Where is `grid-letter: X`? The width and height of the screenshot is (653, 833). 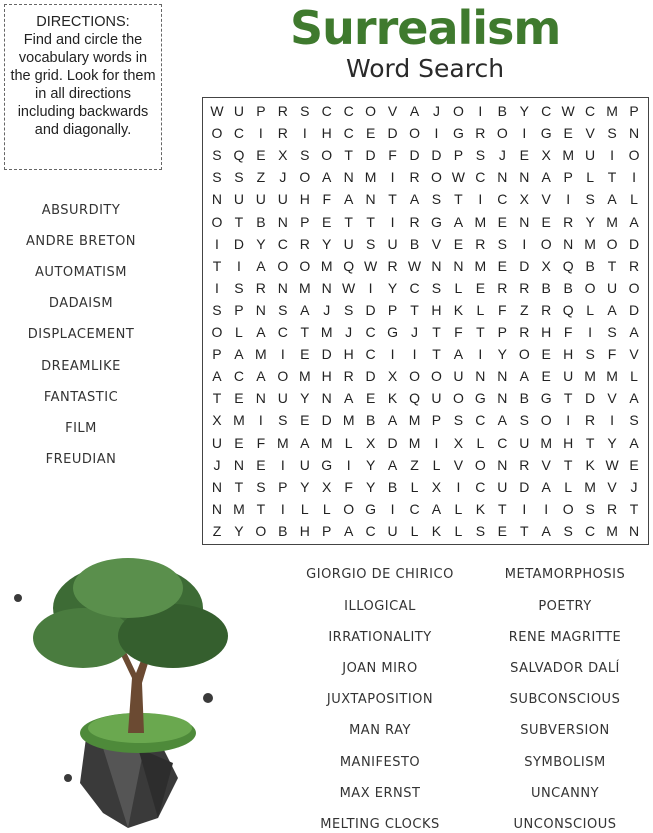
grid-letter: X is located at coordinates (327, 486).